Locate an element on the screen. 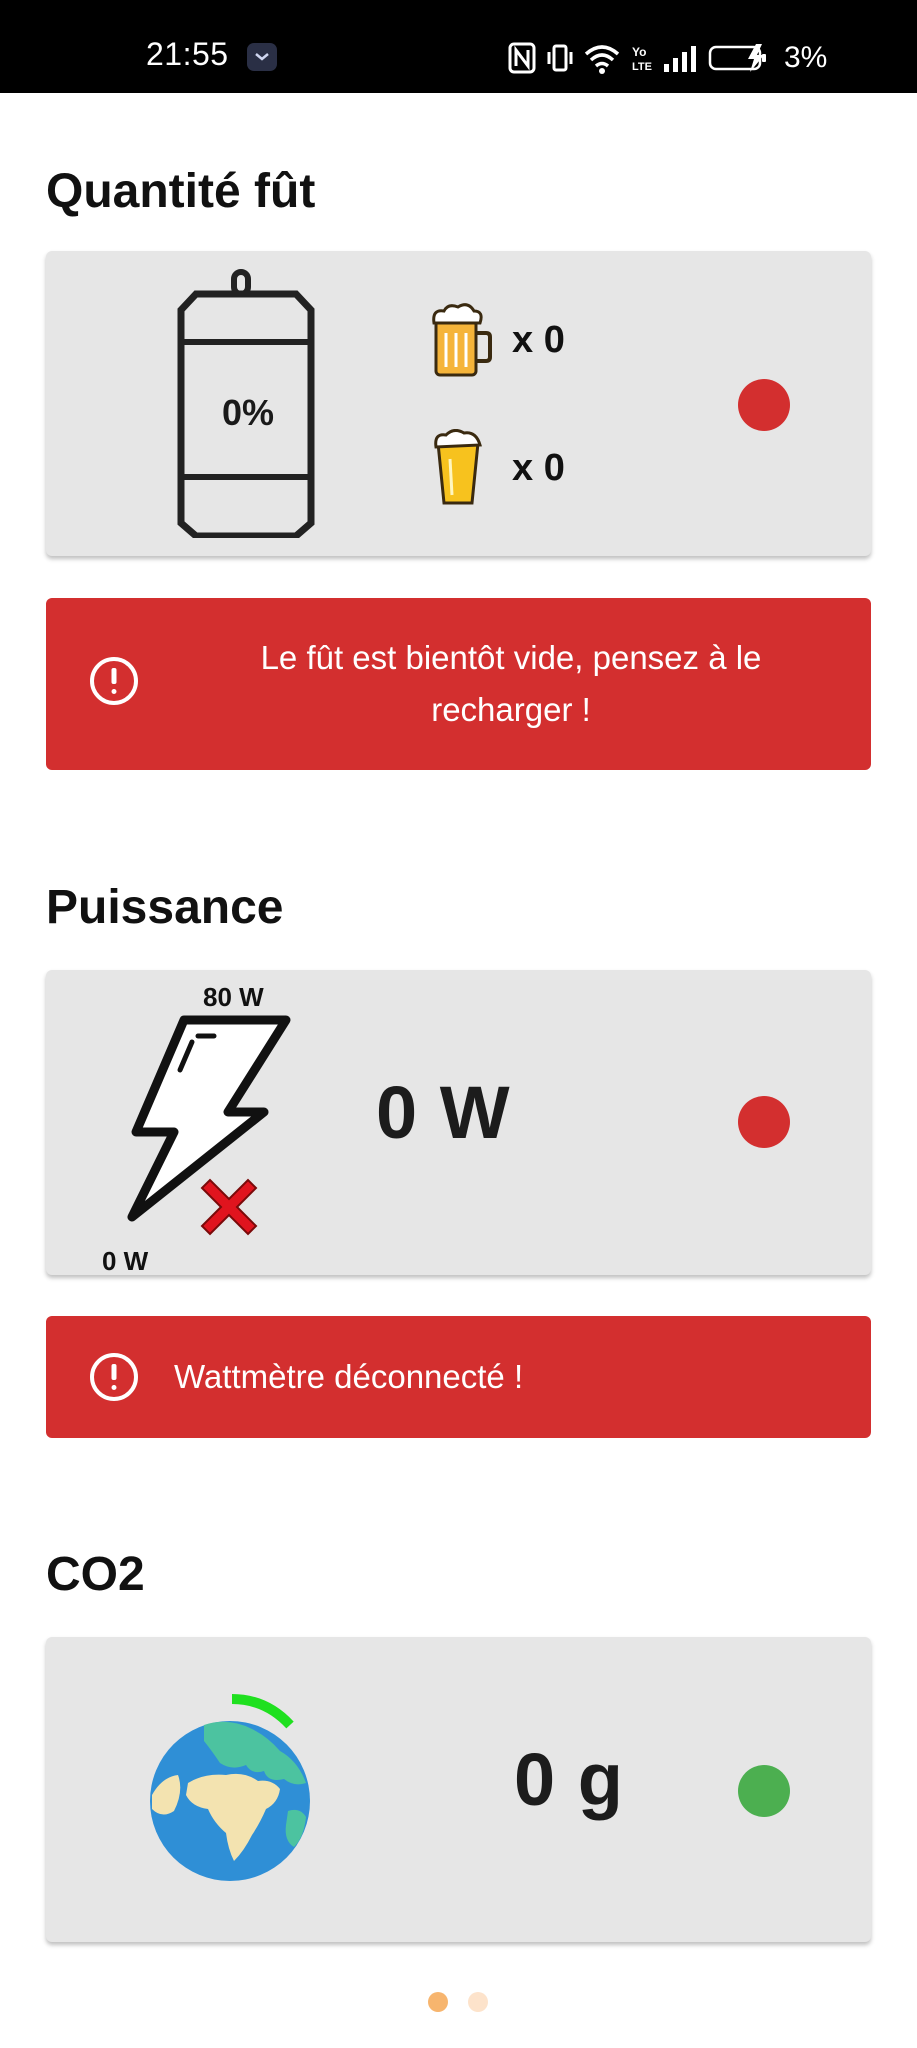 The height and width of the screenshot is (2048, 917). earth-globe-icon is located at coordinates (230, 1787).